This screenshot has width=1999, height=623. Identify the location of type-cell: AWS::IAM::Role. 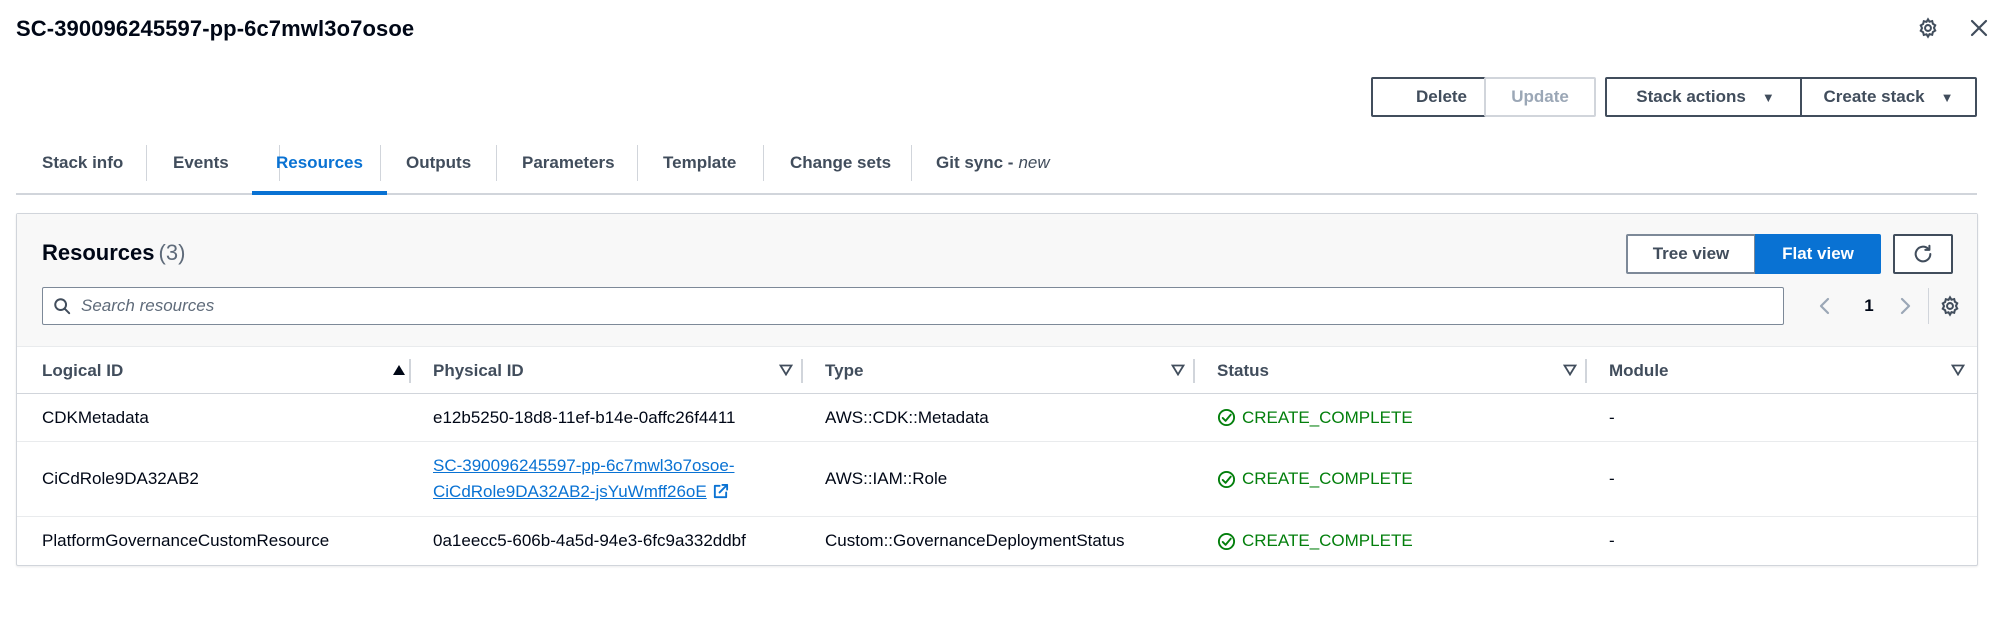
(886, 478).